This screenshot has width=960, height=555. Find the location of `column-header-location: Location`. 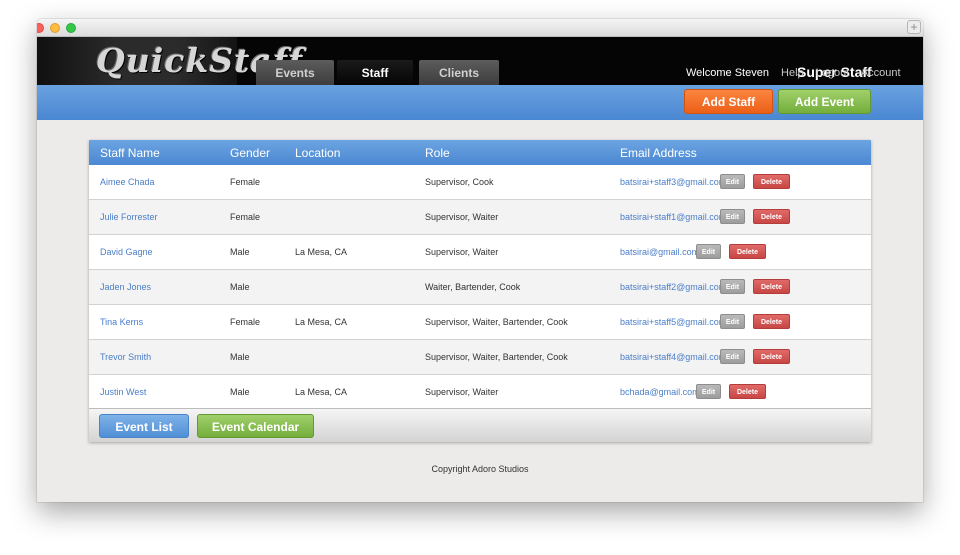

column-header-location: Location is located at coordinates (317, 153).